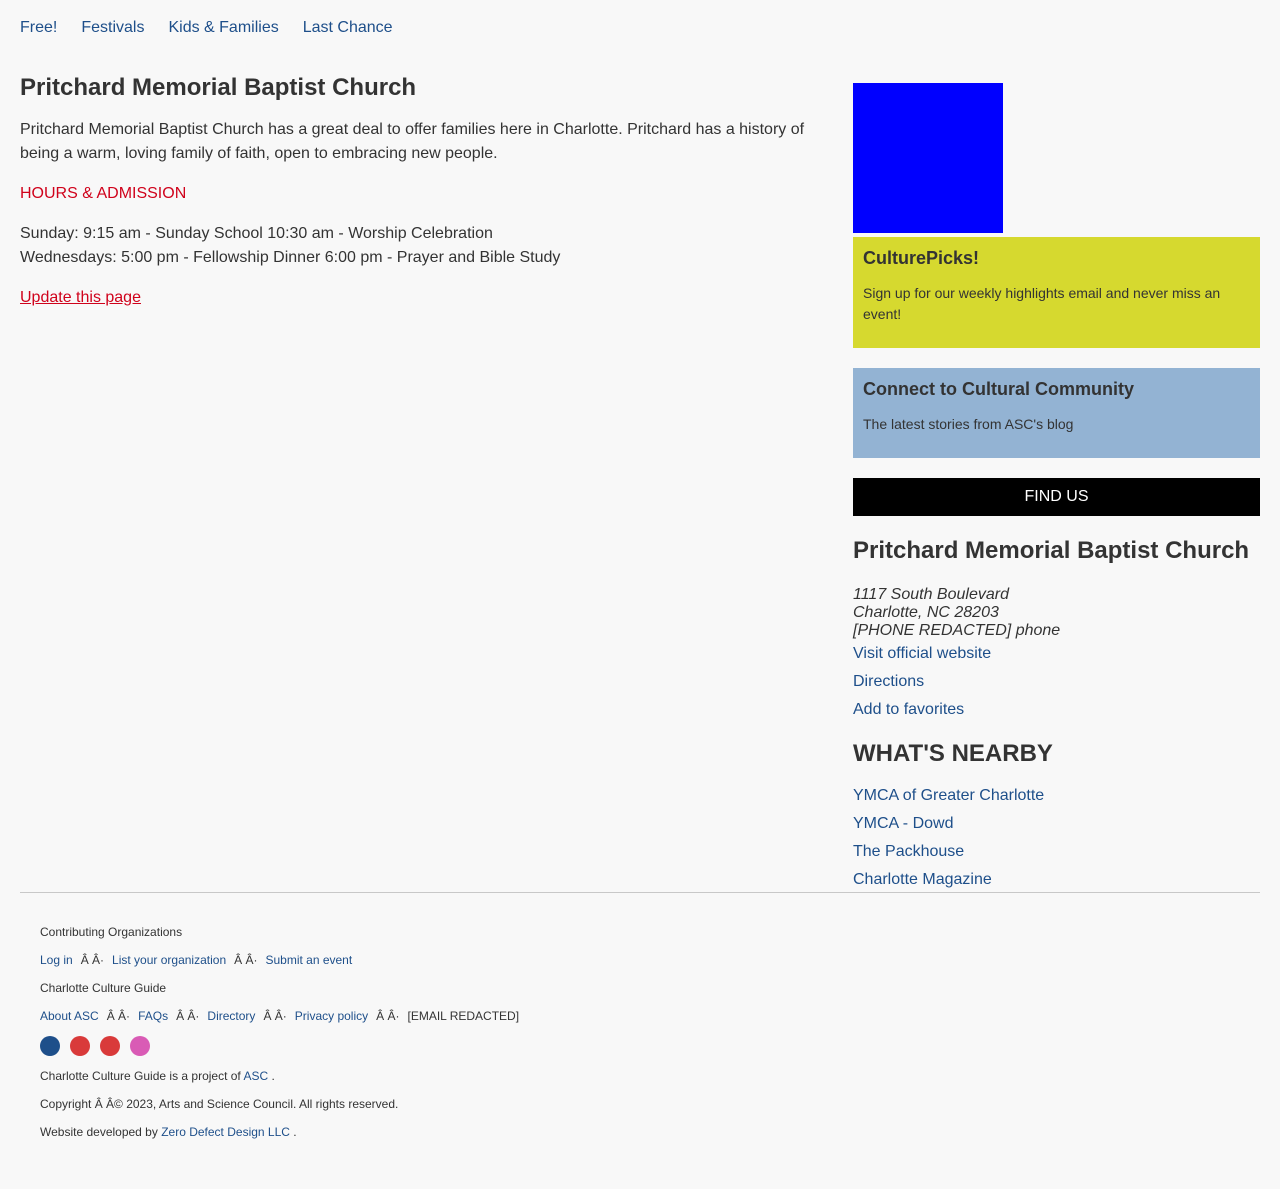 The image size is (1280, 1189). Describe the element at coordinates (931, 594) in the screenshot. I see `address-street: 1117 South Boulevard` at that location.